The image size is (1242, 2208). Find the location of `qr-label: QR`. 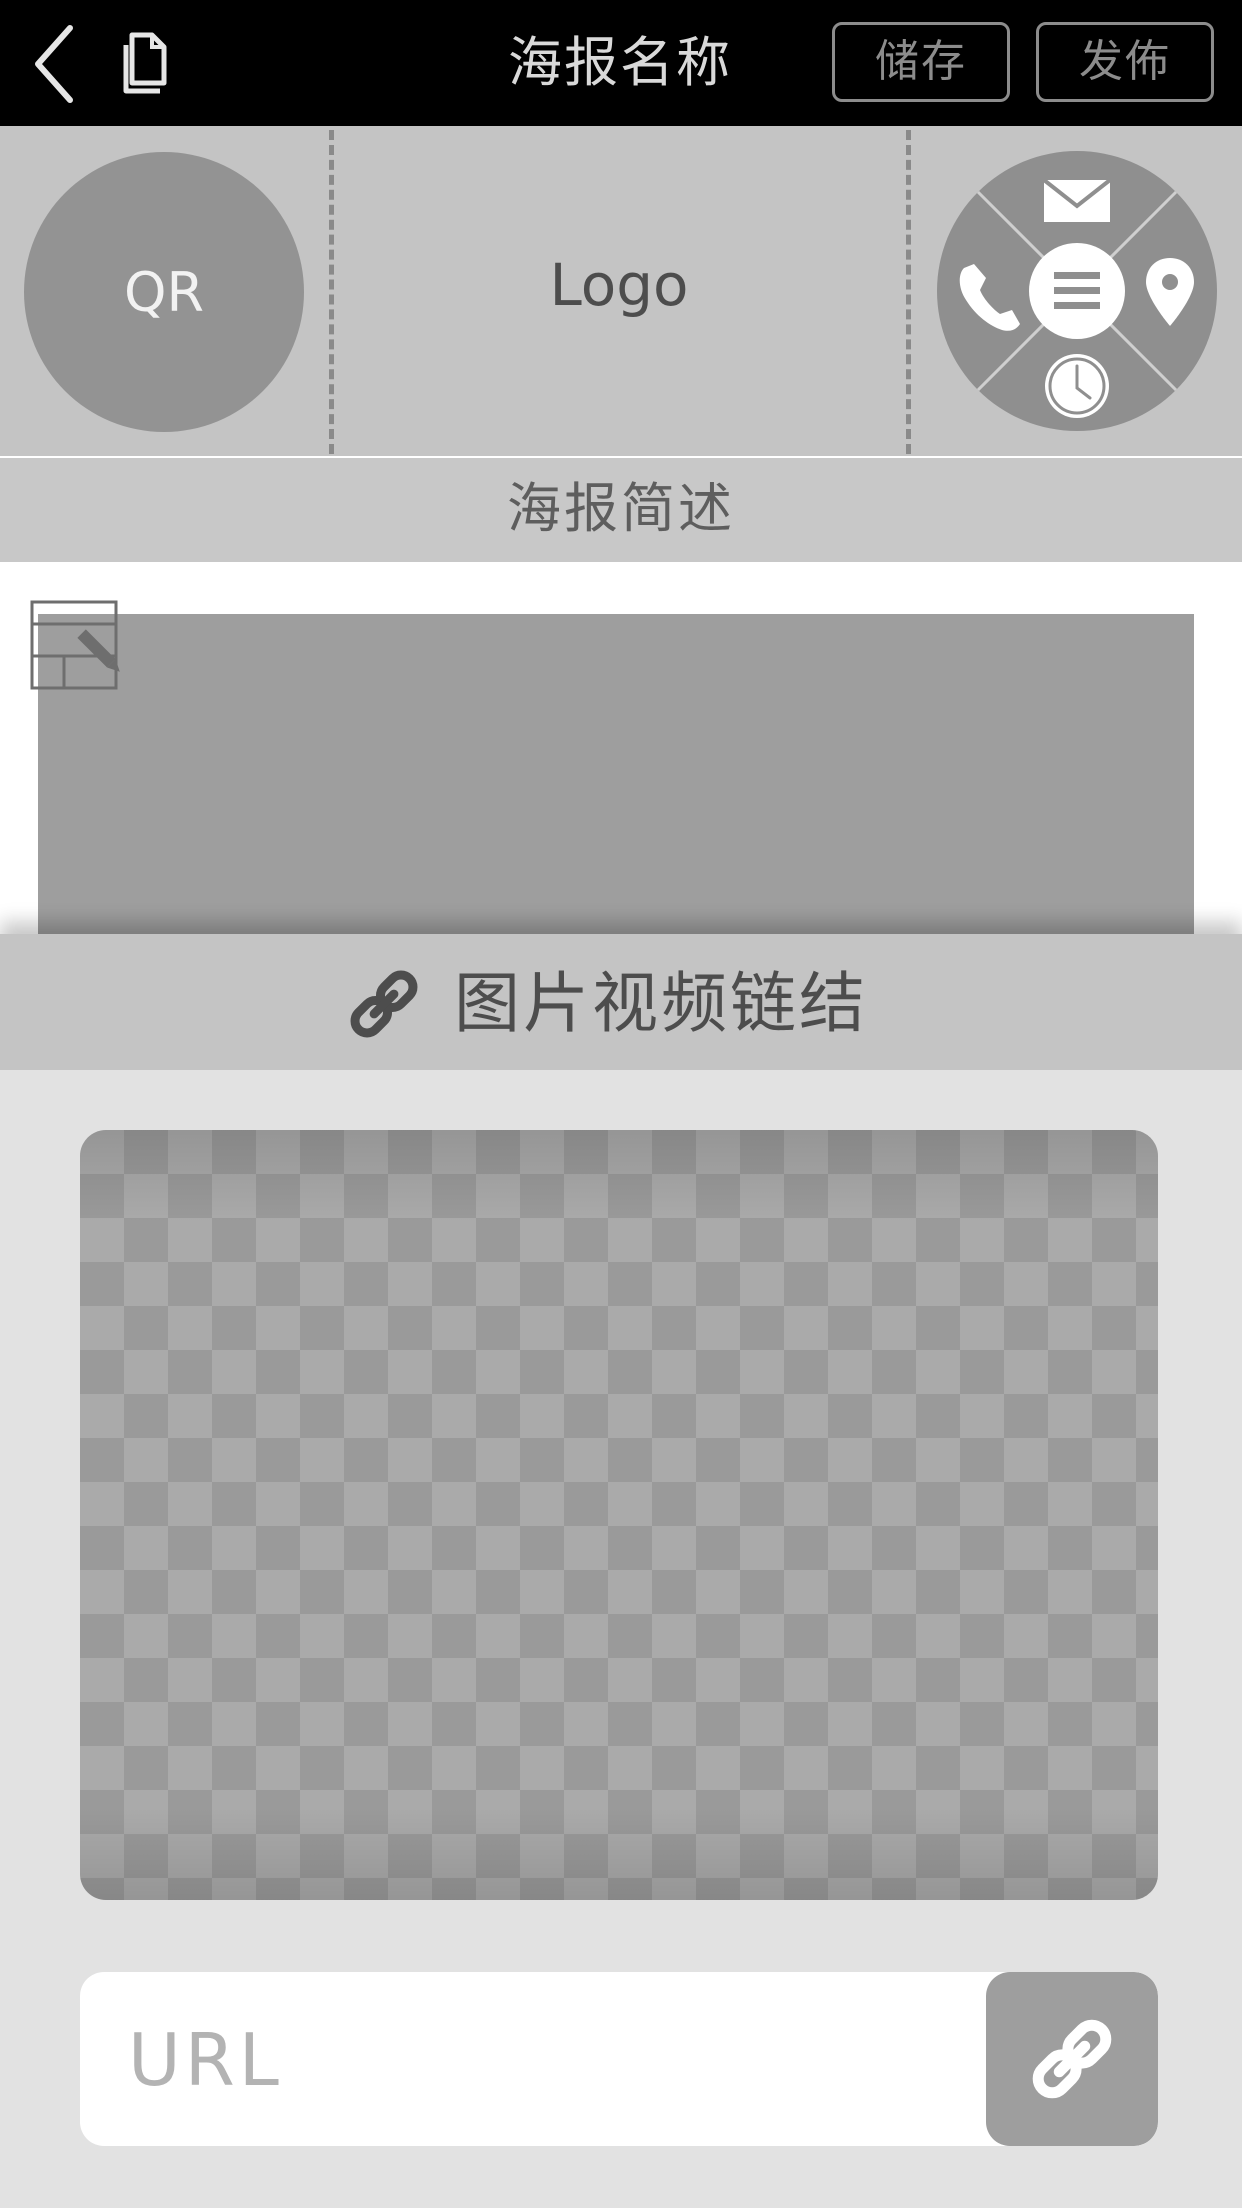

qr-label: QR is located at coordinates (164, 292).